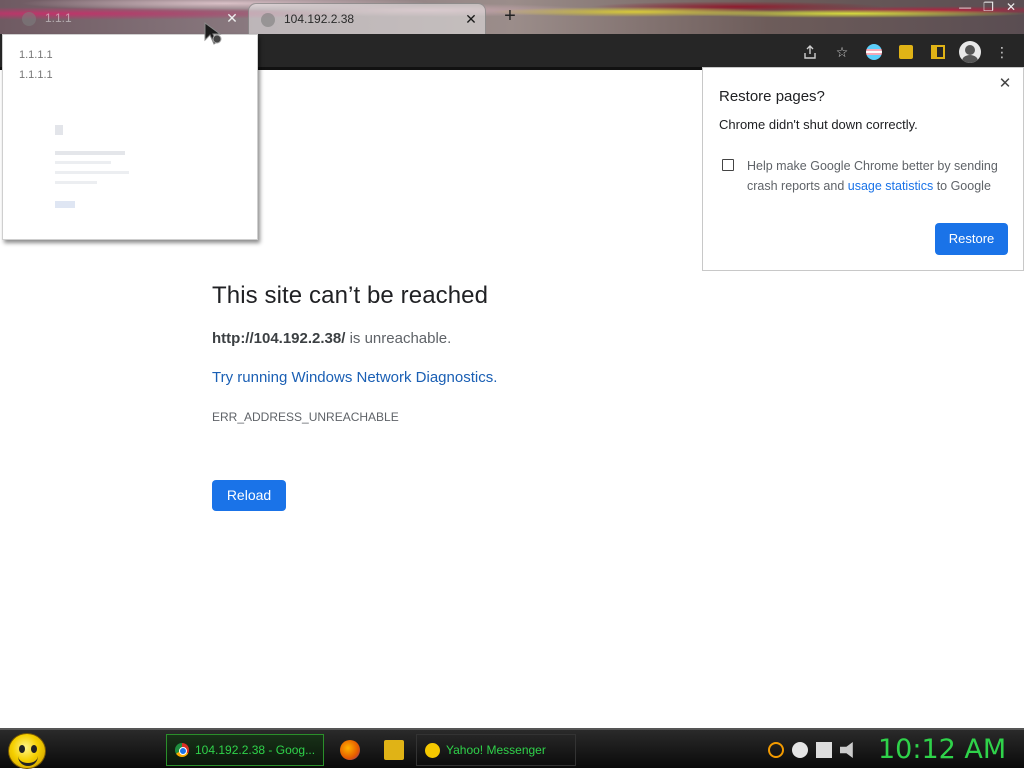 This screenshot has width=1024, height=769. I want to click on preview-mini-button, so click(65, 204).